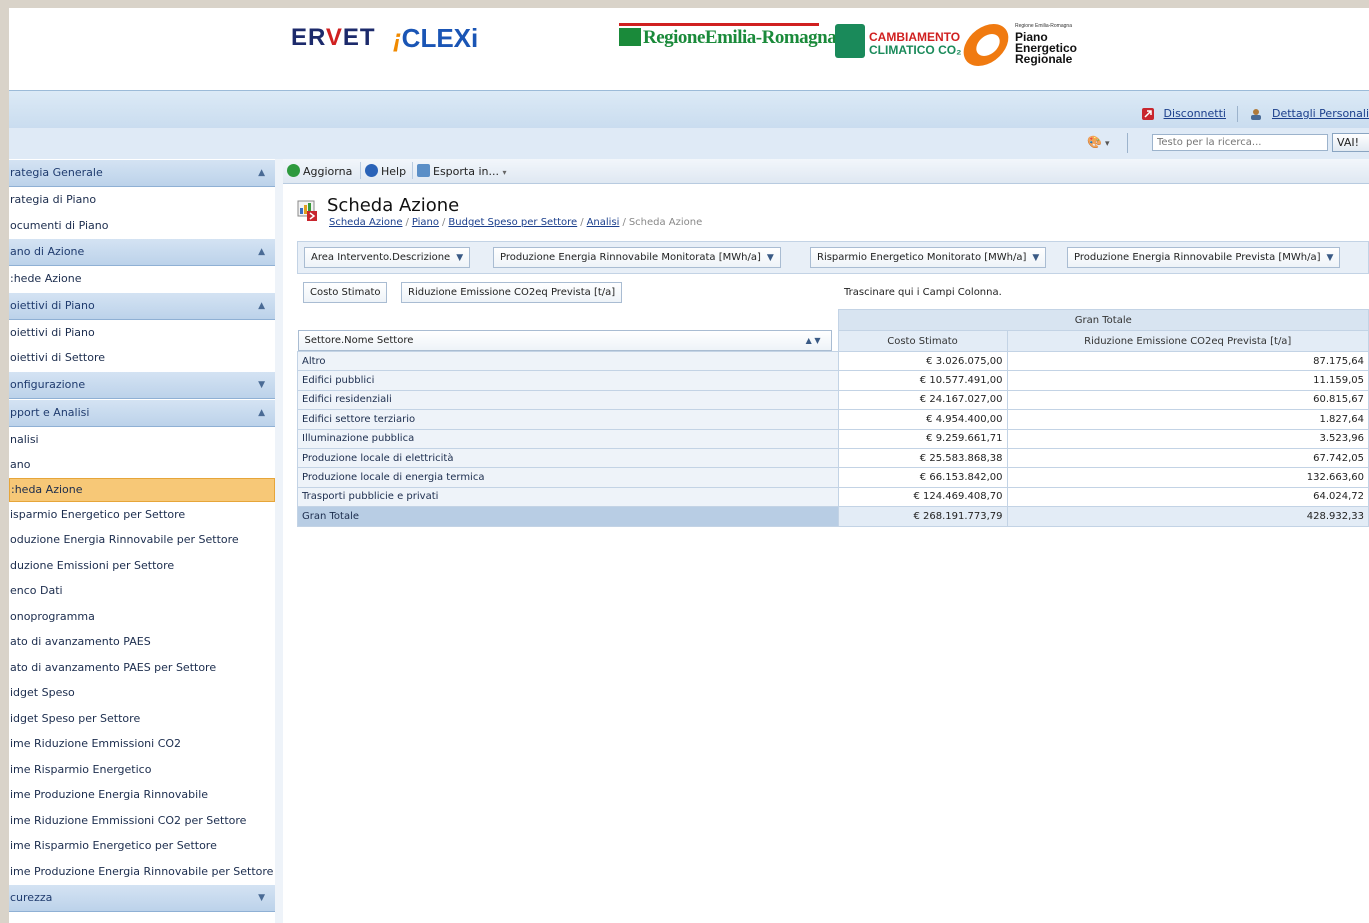 Image resolution: width=1369 pixels, height=923 pixels. I want to click on sidebar-item: ocumenti di Piano, so click(142, 226).